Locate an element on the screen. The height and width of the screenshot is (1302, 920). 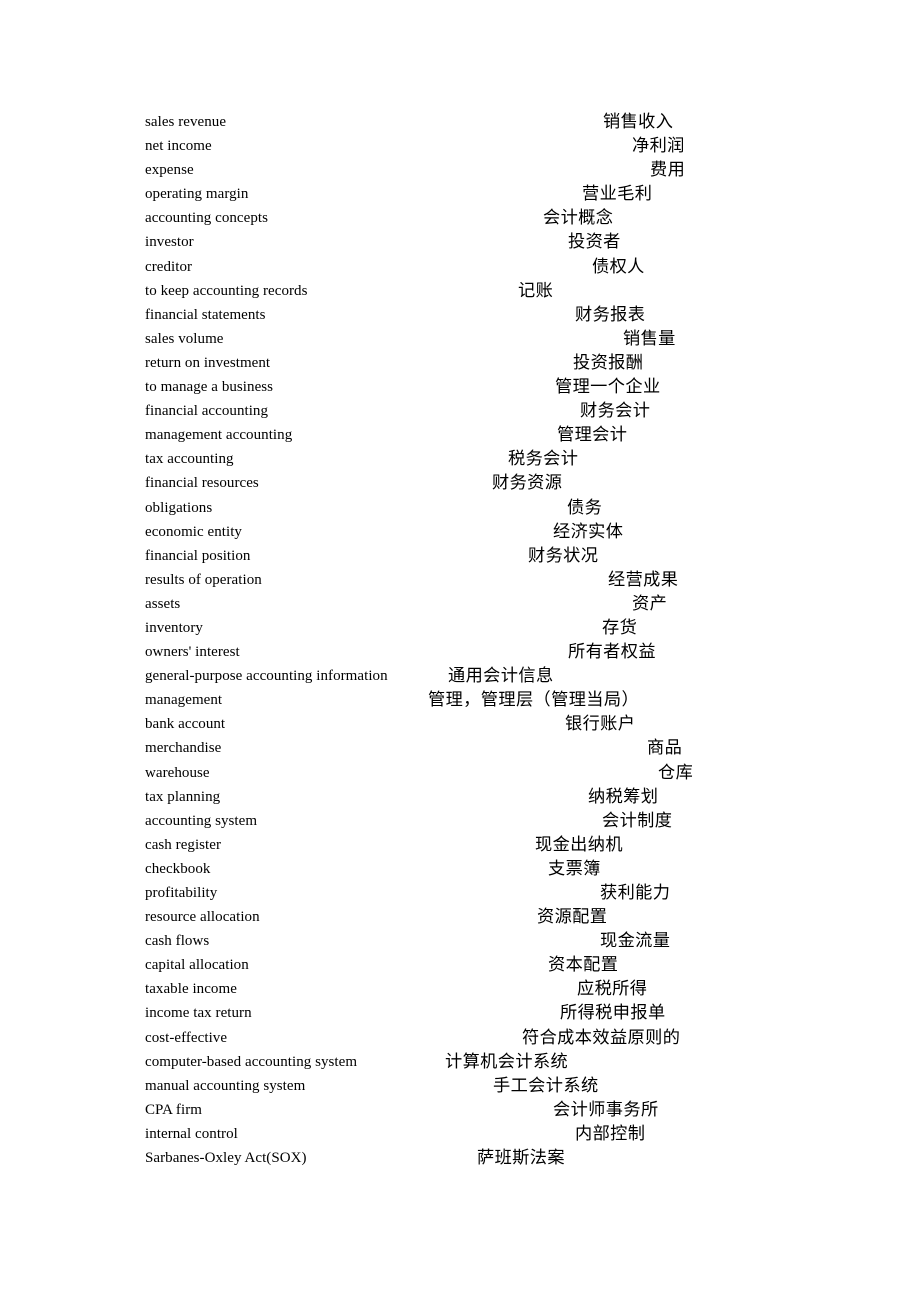
term-chinese: 会计师事务所 is located at coordinates (606, 1109).